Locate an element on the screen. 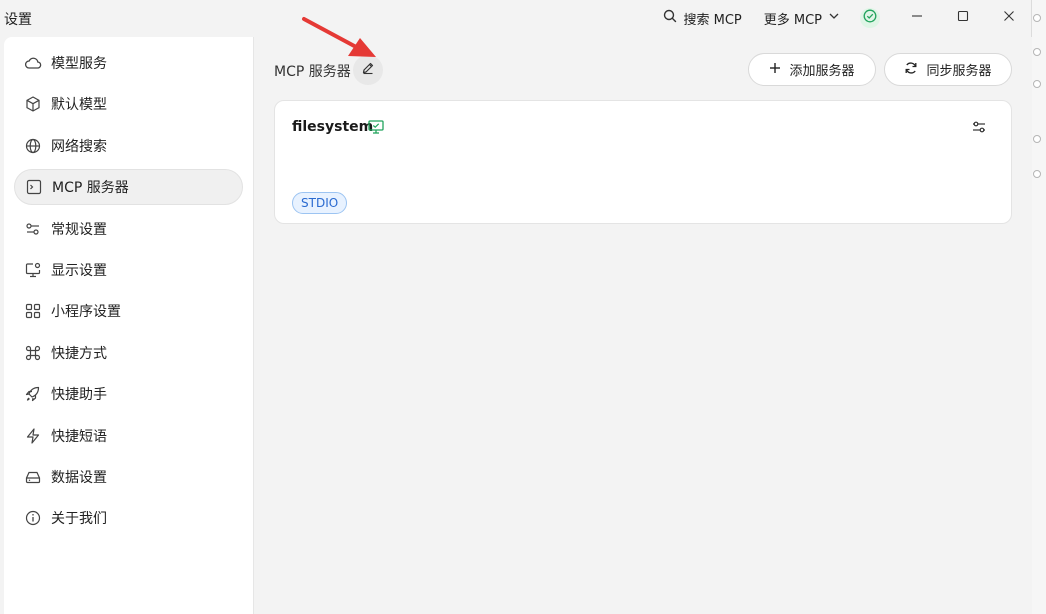 The height and width of the screenshot is (614, 1046). sidebar-item-model-service: 模型服务 is located at coordinates (128, 63).